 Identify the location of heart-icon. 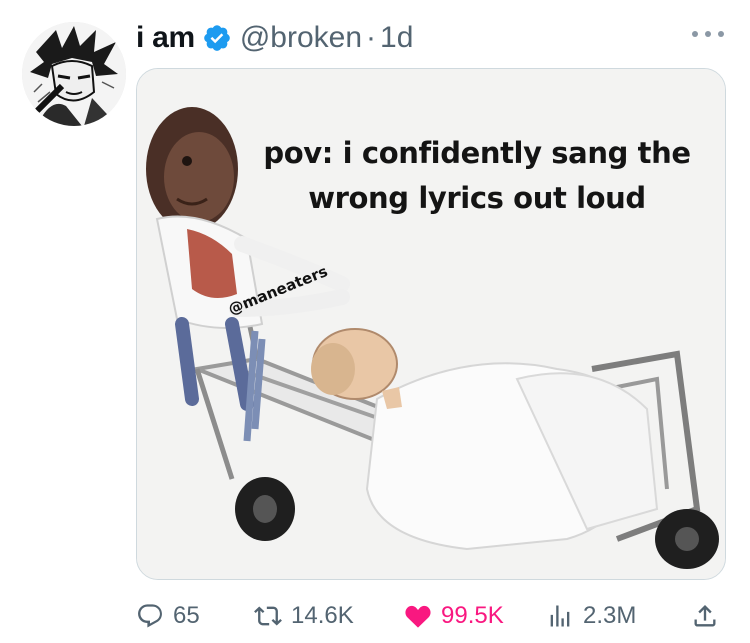
(418, 616).